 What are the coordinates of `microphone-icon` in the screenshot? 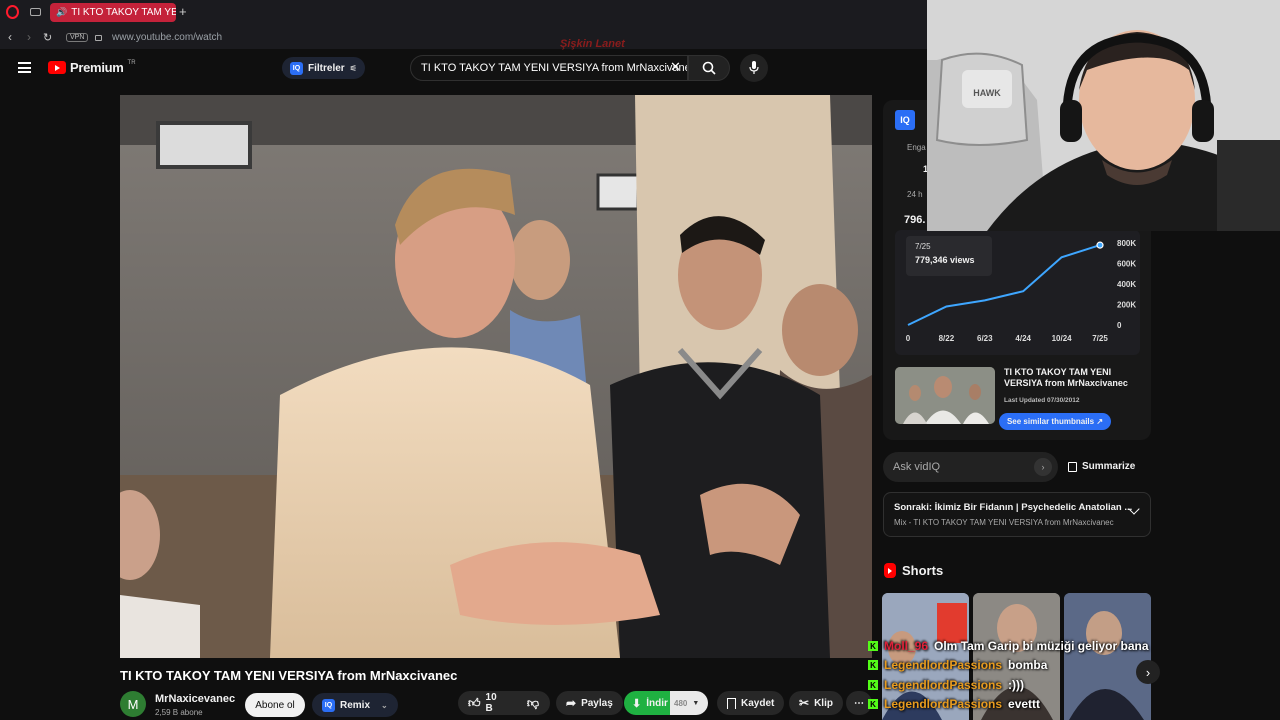 It's located at (754, 67).